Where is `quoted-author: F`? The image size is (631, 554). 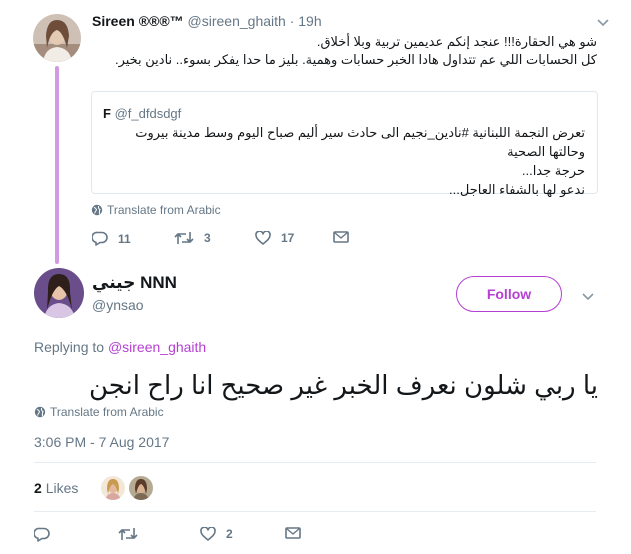 quoted-author: F is located at coordinates (107, 113).